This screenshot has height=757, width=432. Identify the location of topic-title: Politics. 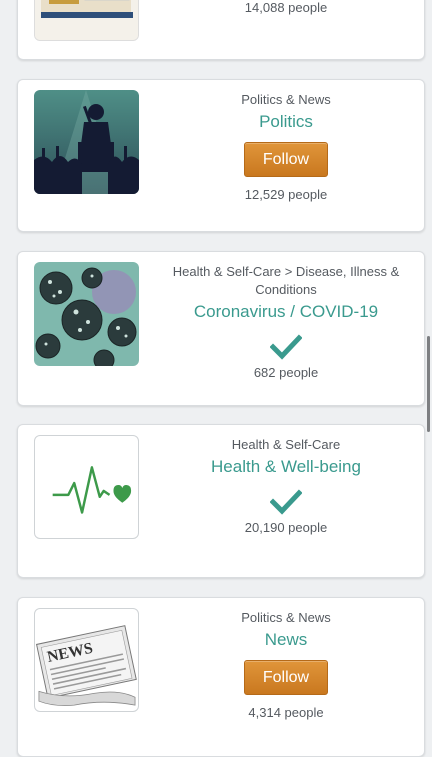
(286, 122).